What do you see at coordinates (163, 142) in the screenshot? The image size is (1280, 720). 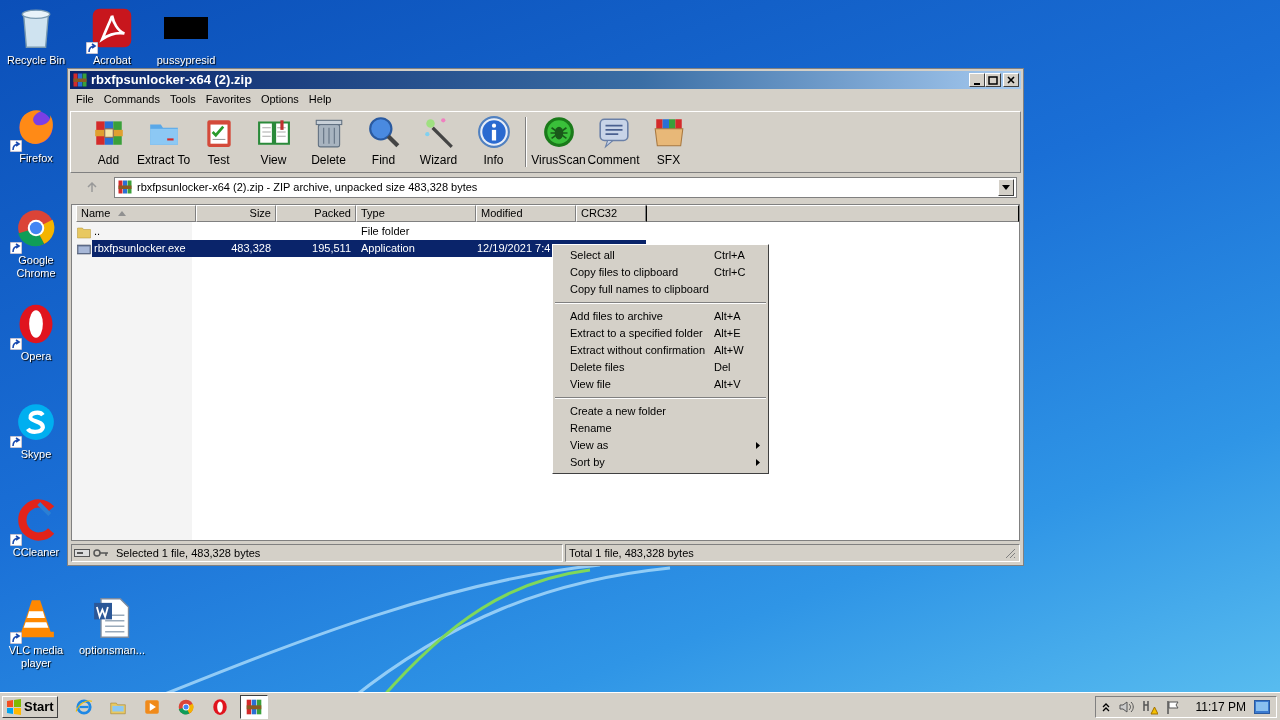 I see `extract-toolbar-button: Extract To` at bounding box center [163, 142].